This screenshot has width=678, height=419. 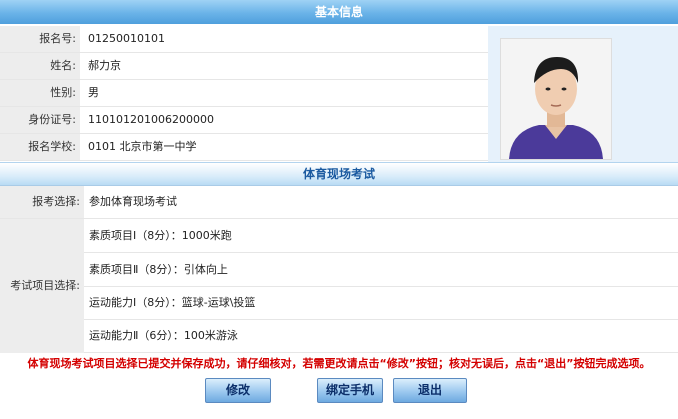 What do you see at coordinates (142, 146) in the screenshot?
I see `field-value: 0101 北京市第一中学` at bounding box center [142, 146].